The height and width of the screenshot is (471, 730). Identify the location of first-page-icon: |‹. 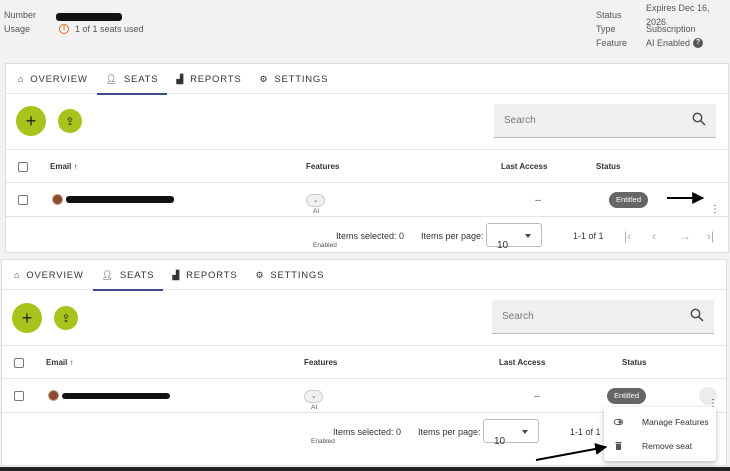
(627, 236).